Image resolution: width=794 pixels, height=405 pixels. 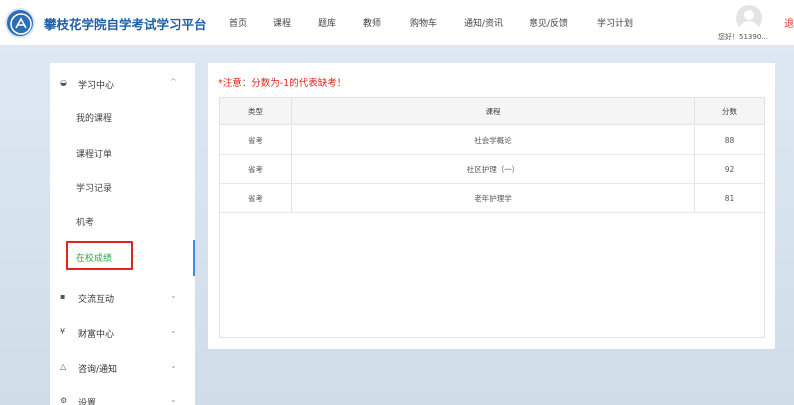 What do you see at coordinates (122, 395) in the screenshot?
I see `sidebar-group-settings: ⚙ 设置 ⌄` at bounding box center [122, 395].